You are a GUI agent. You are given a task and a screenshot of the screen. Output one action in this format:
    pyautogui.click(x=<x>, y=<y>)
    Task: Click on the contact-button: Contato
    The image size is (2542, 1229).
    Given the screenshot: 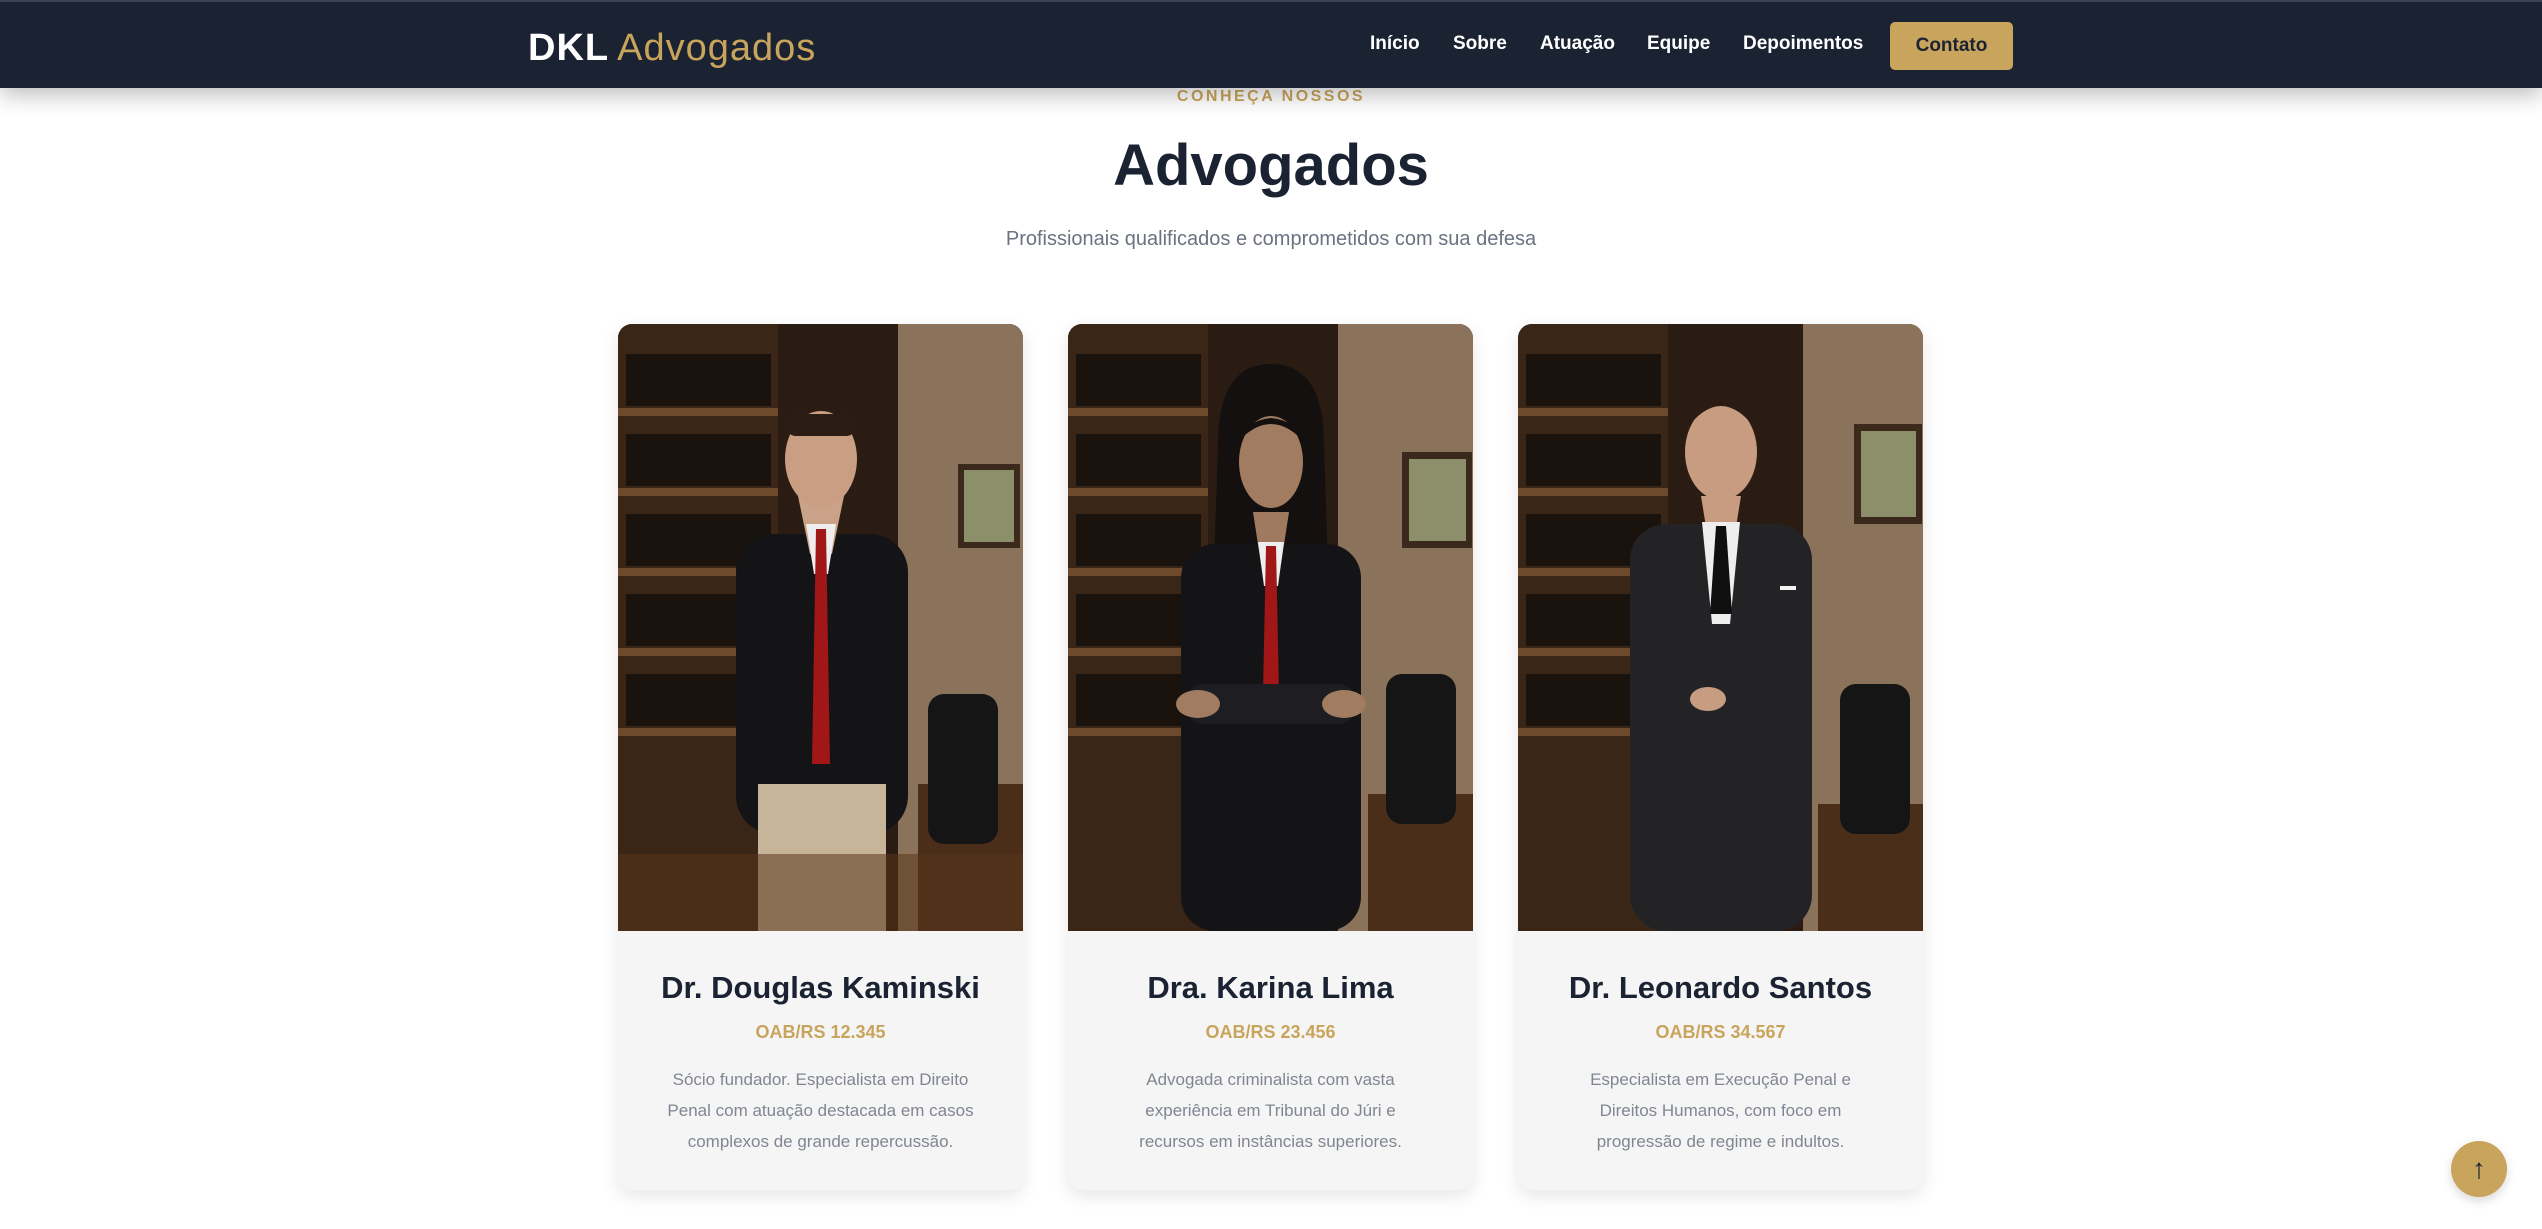 What is the action you would take?
    pyautogui.click(x=1951, y=46)
    